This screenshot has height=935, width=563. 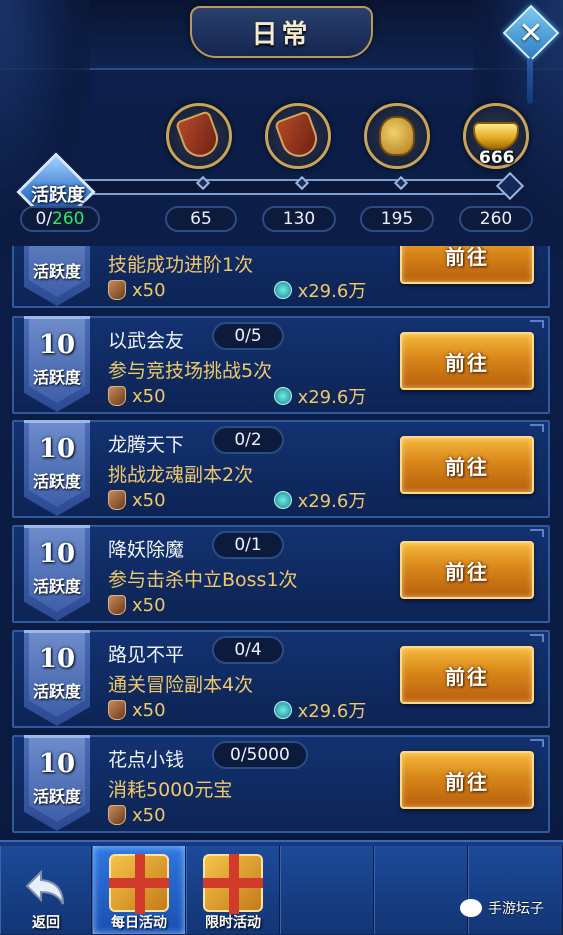 I want to click on reward-count: 666, so click(x=497, y=158).